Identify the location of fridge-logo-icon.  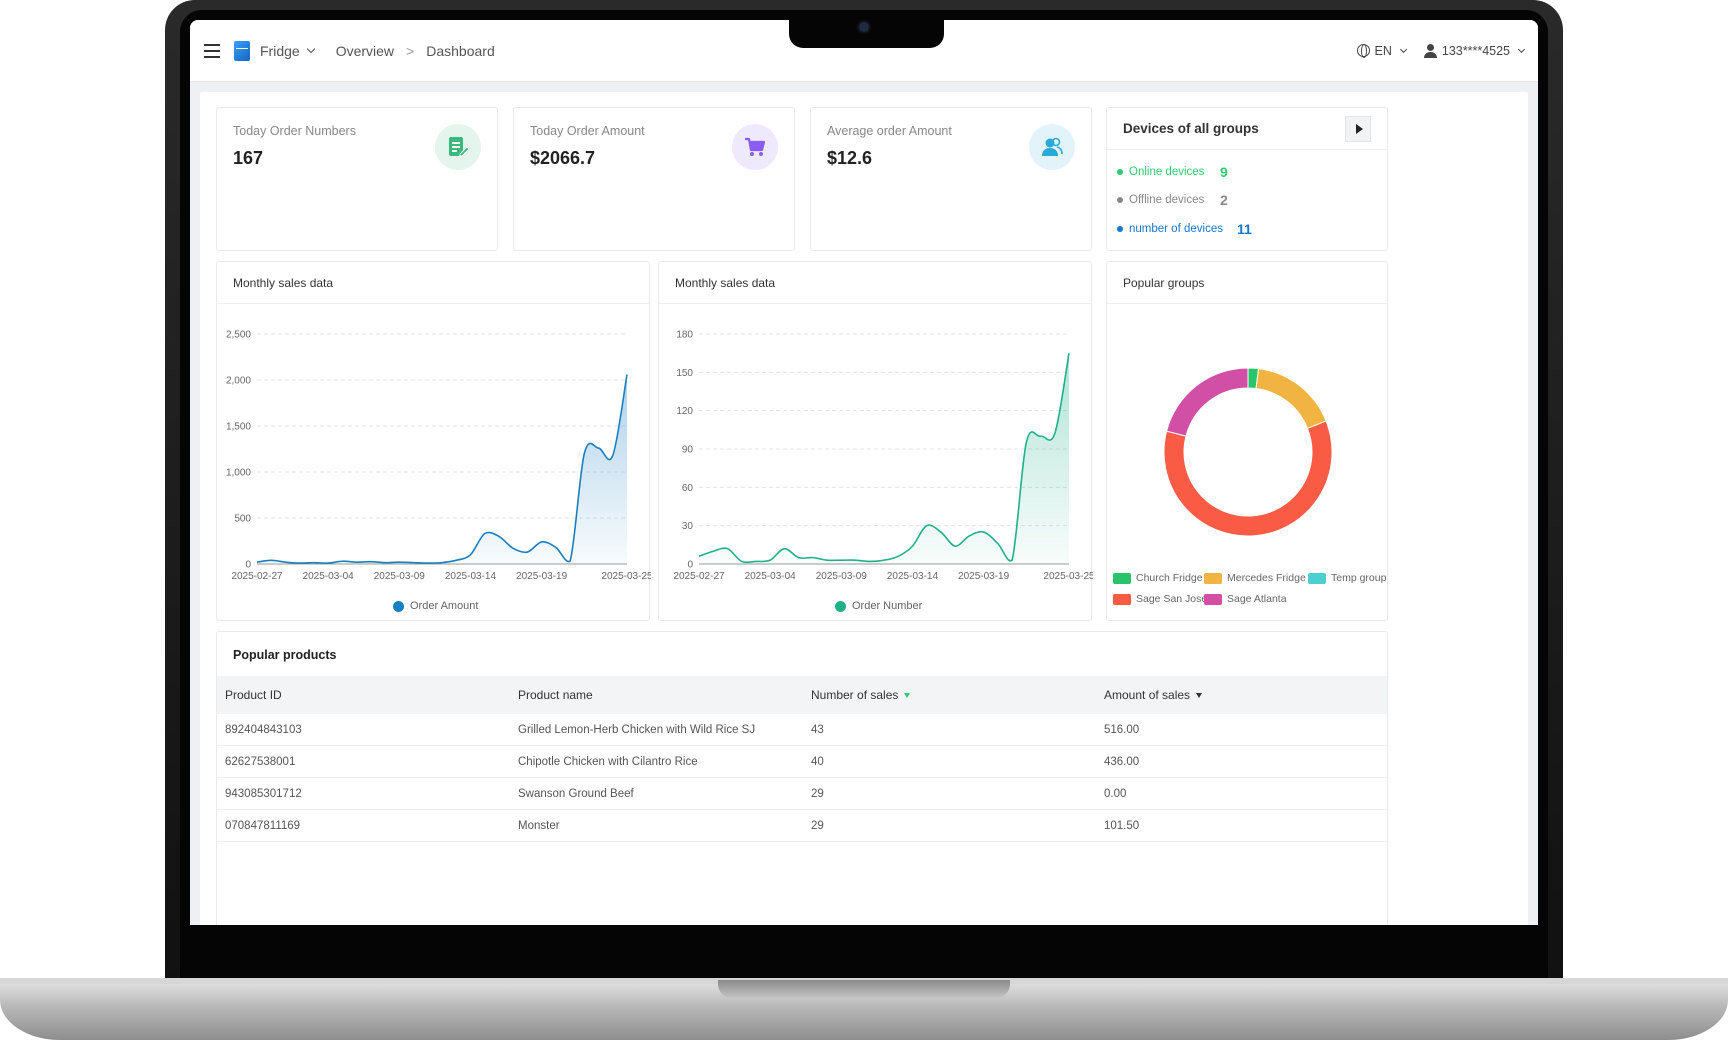
(242, 50).